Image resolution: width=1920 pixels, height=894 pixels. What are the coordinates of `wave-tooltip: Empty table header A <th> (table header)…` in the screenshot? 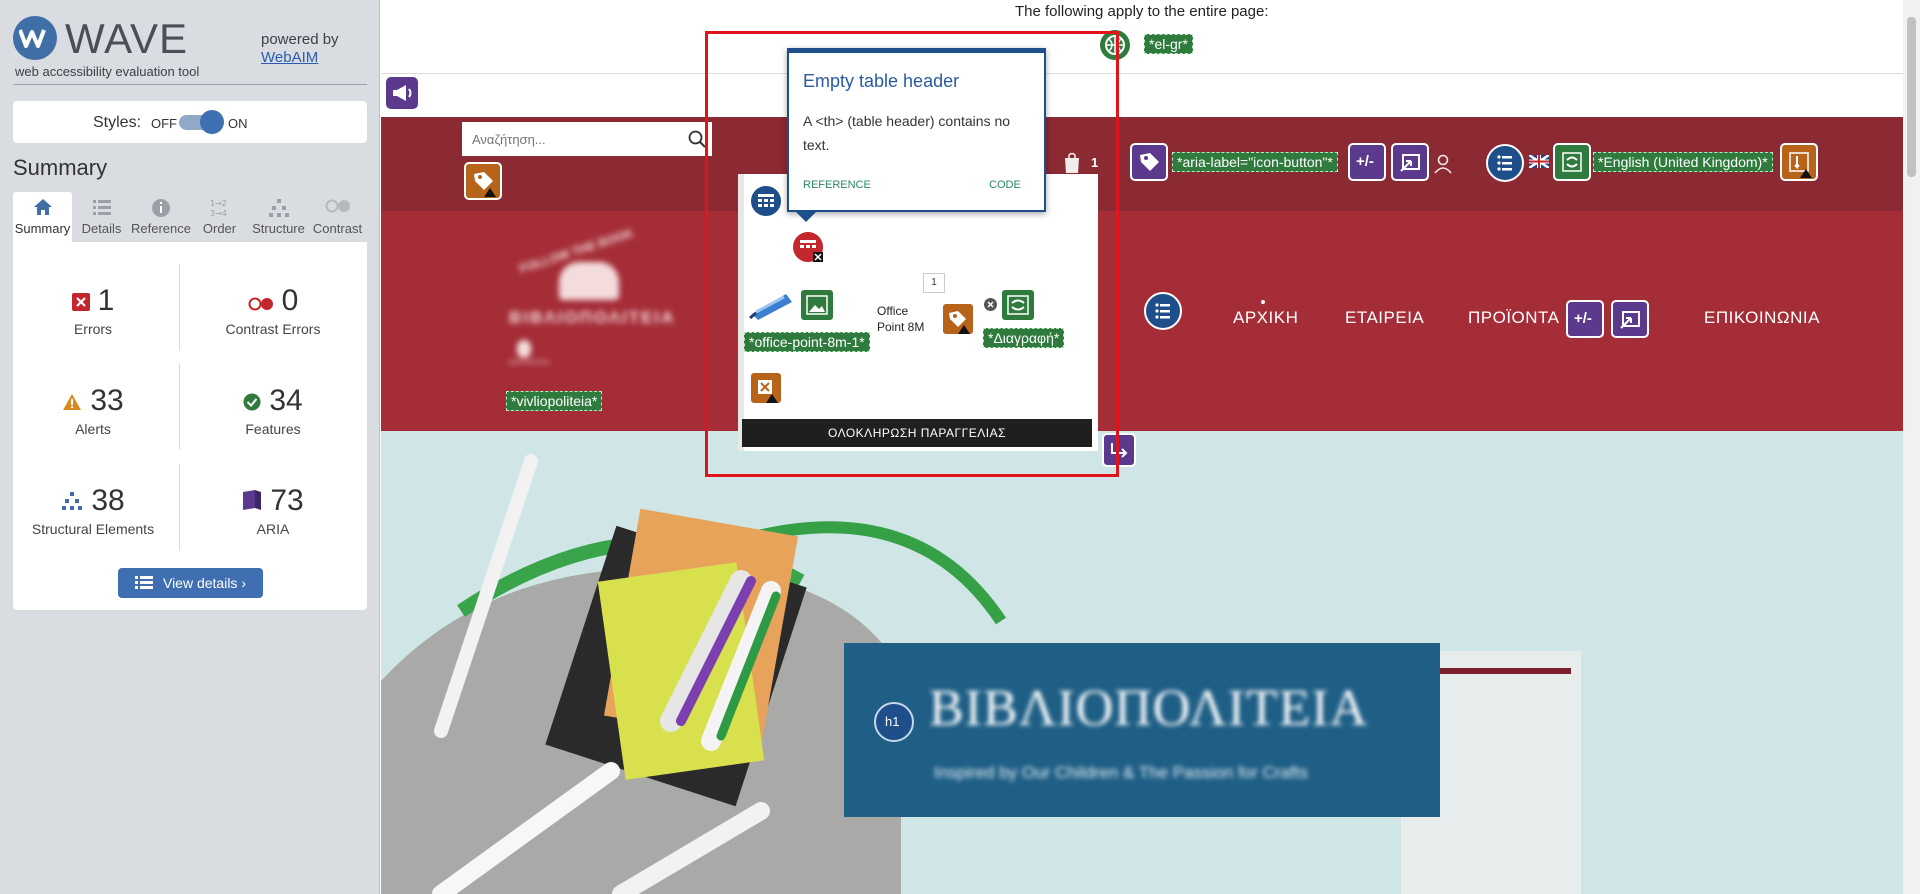 It's located at (916, 130).